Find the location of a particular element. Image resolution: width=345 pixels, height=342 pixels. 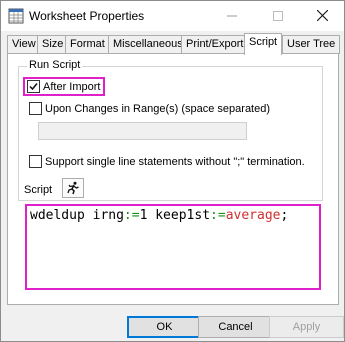

range-input is located at coordinates (142, 131).